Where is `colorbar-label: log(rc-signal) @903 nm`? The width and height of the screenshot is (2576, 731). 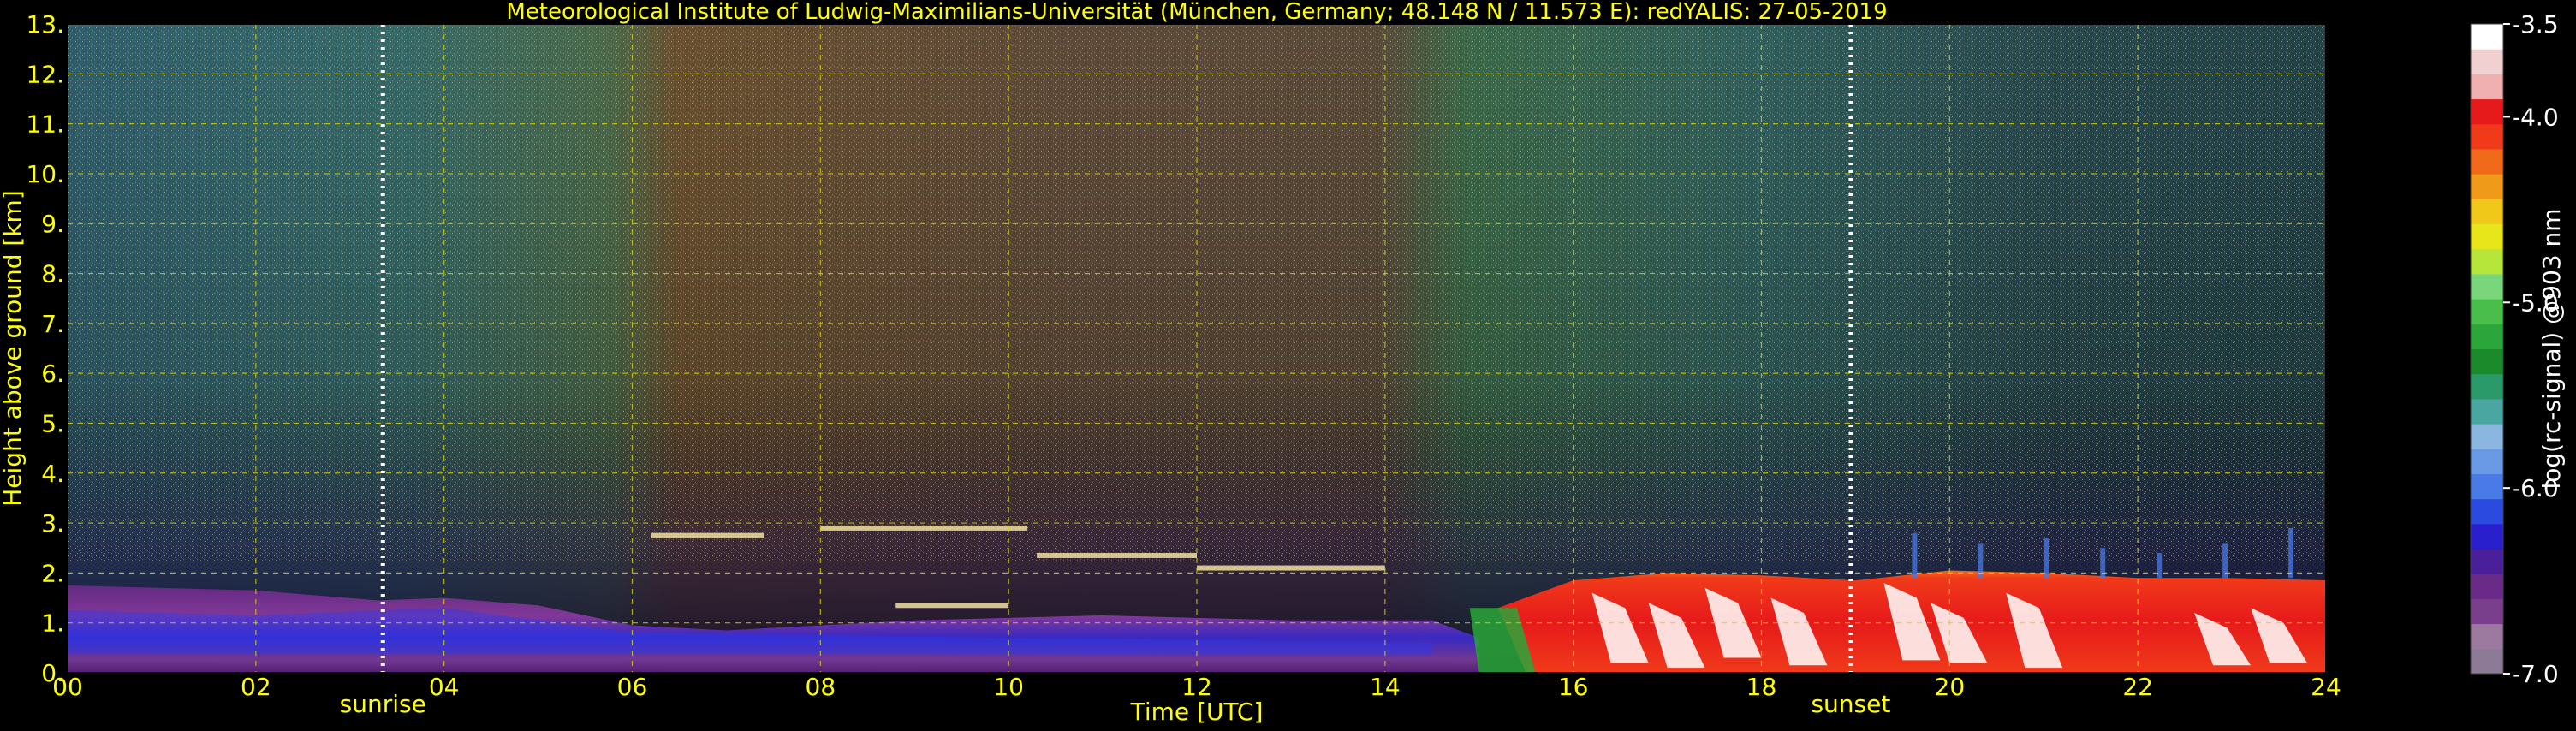
colorbar-label: log(rc-signal) @903 nm is located at coordinates (2551, 348).